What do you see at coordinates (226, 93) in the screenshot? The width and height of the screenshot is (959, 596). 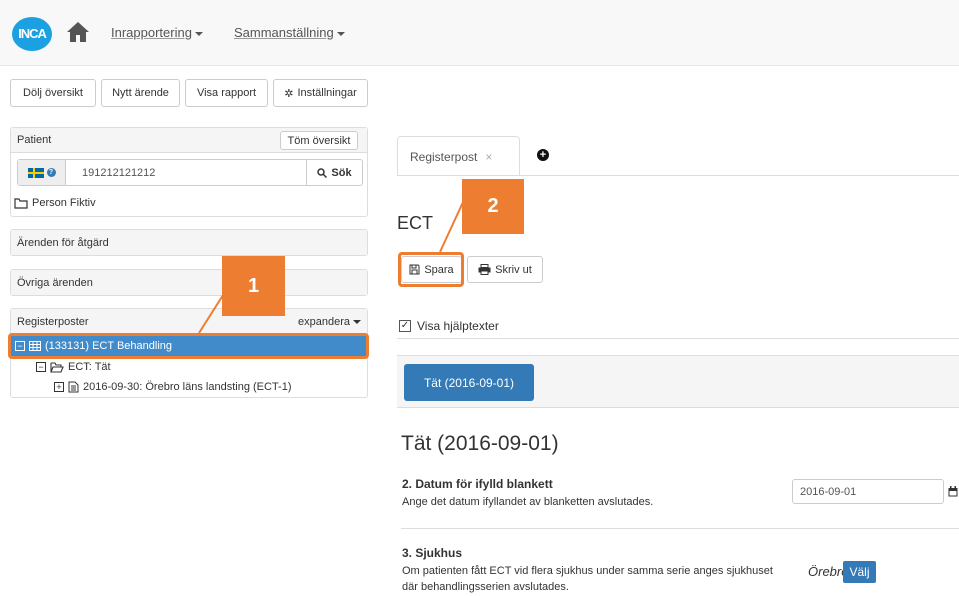 I see `show-report-button: Visa rapport` at bounding box center [226, 93].